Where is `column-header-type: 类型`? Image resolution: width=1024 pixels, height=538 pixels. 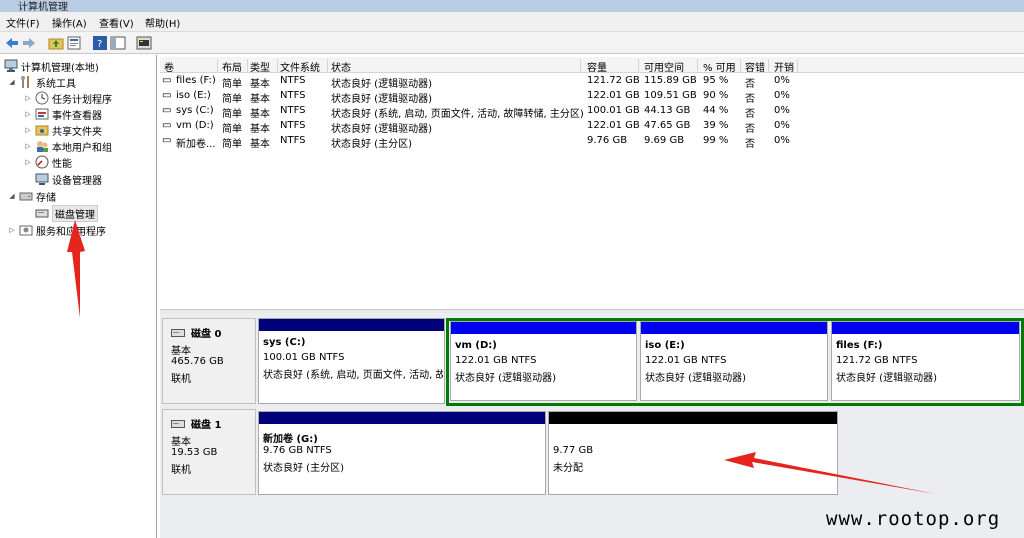 column-header-type: 类型 is located at coordinates (264, 66).